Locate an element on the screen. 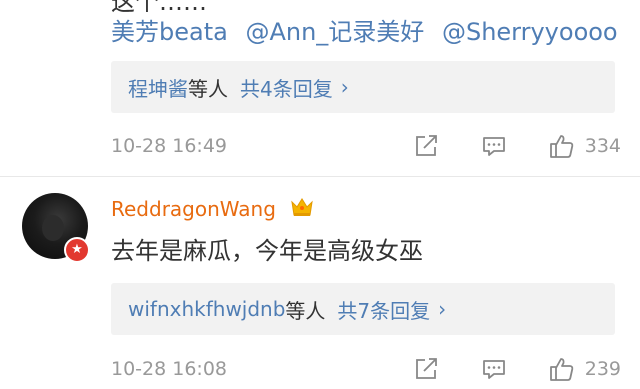 This screenshot has width=640, height=389. mention-line: 美芳beata @Ann_记录美好 @Sherryyoooo is located at coordinates (369, 29).